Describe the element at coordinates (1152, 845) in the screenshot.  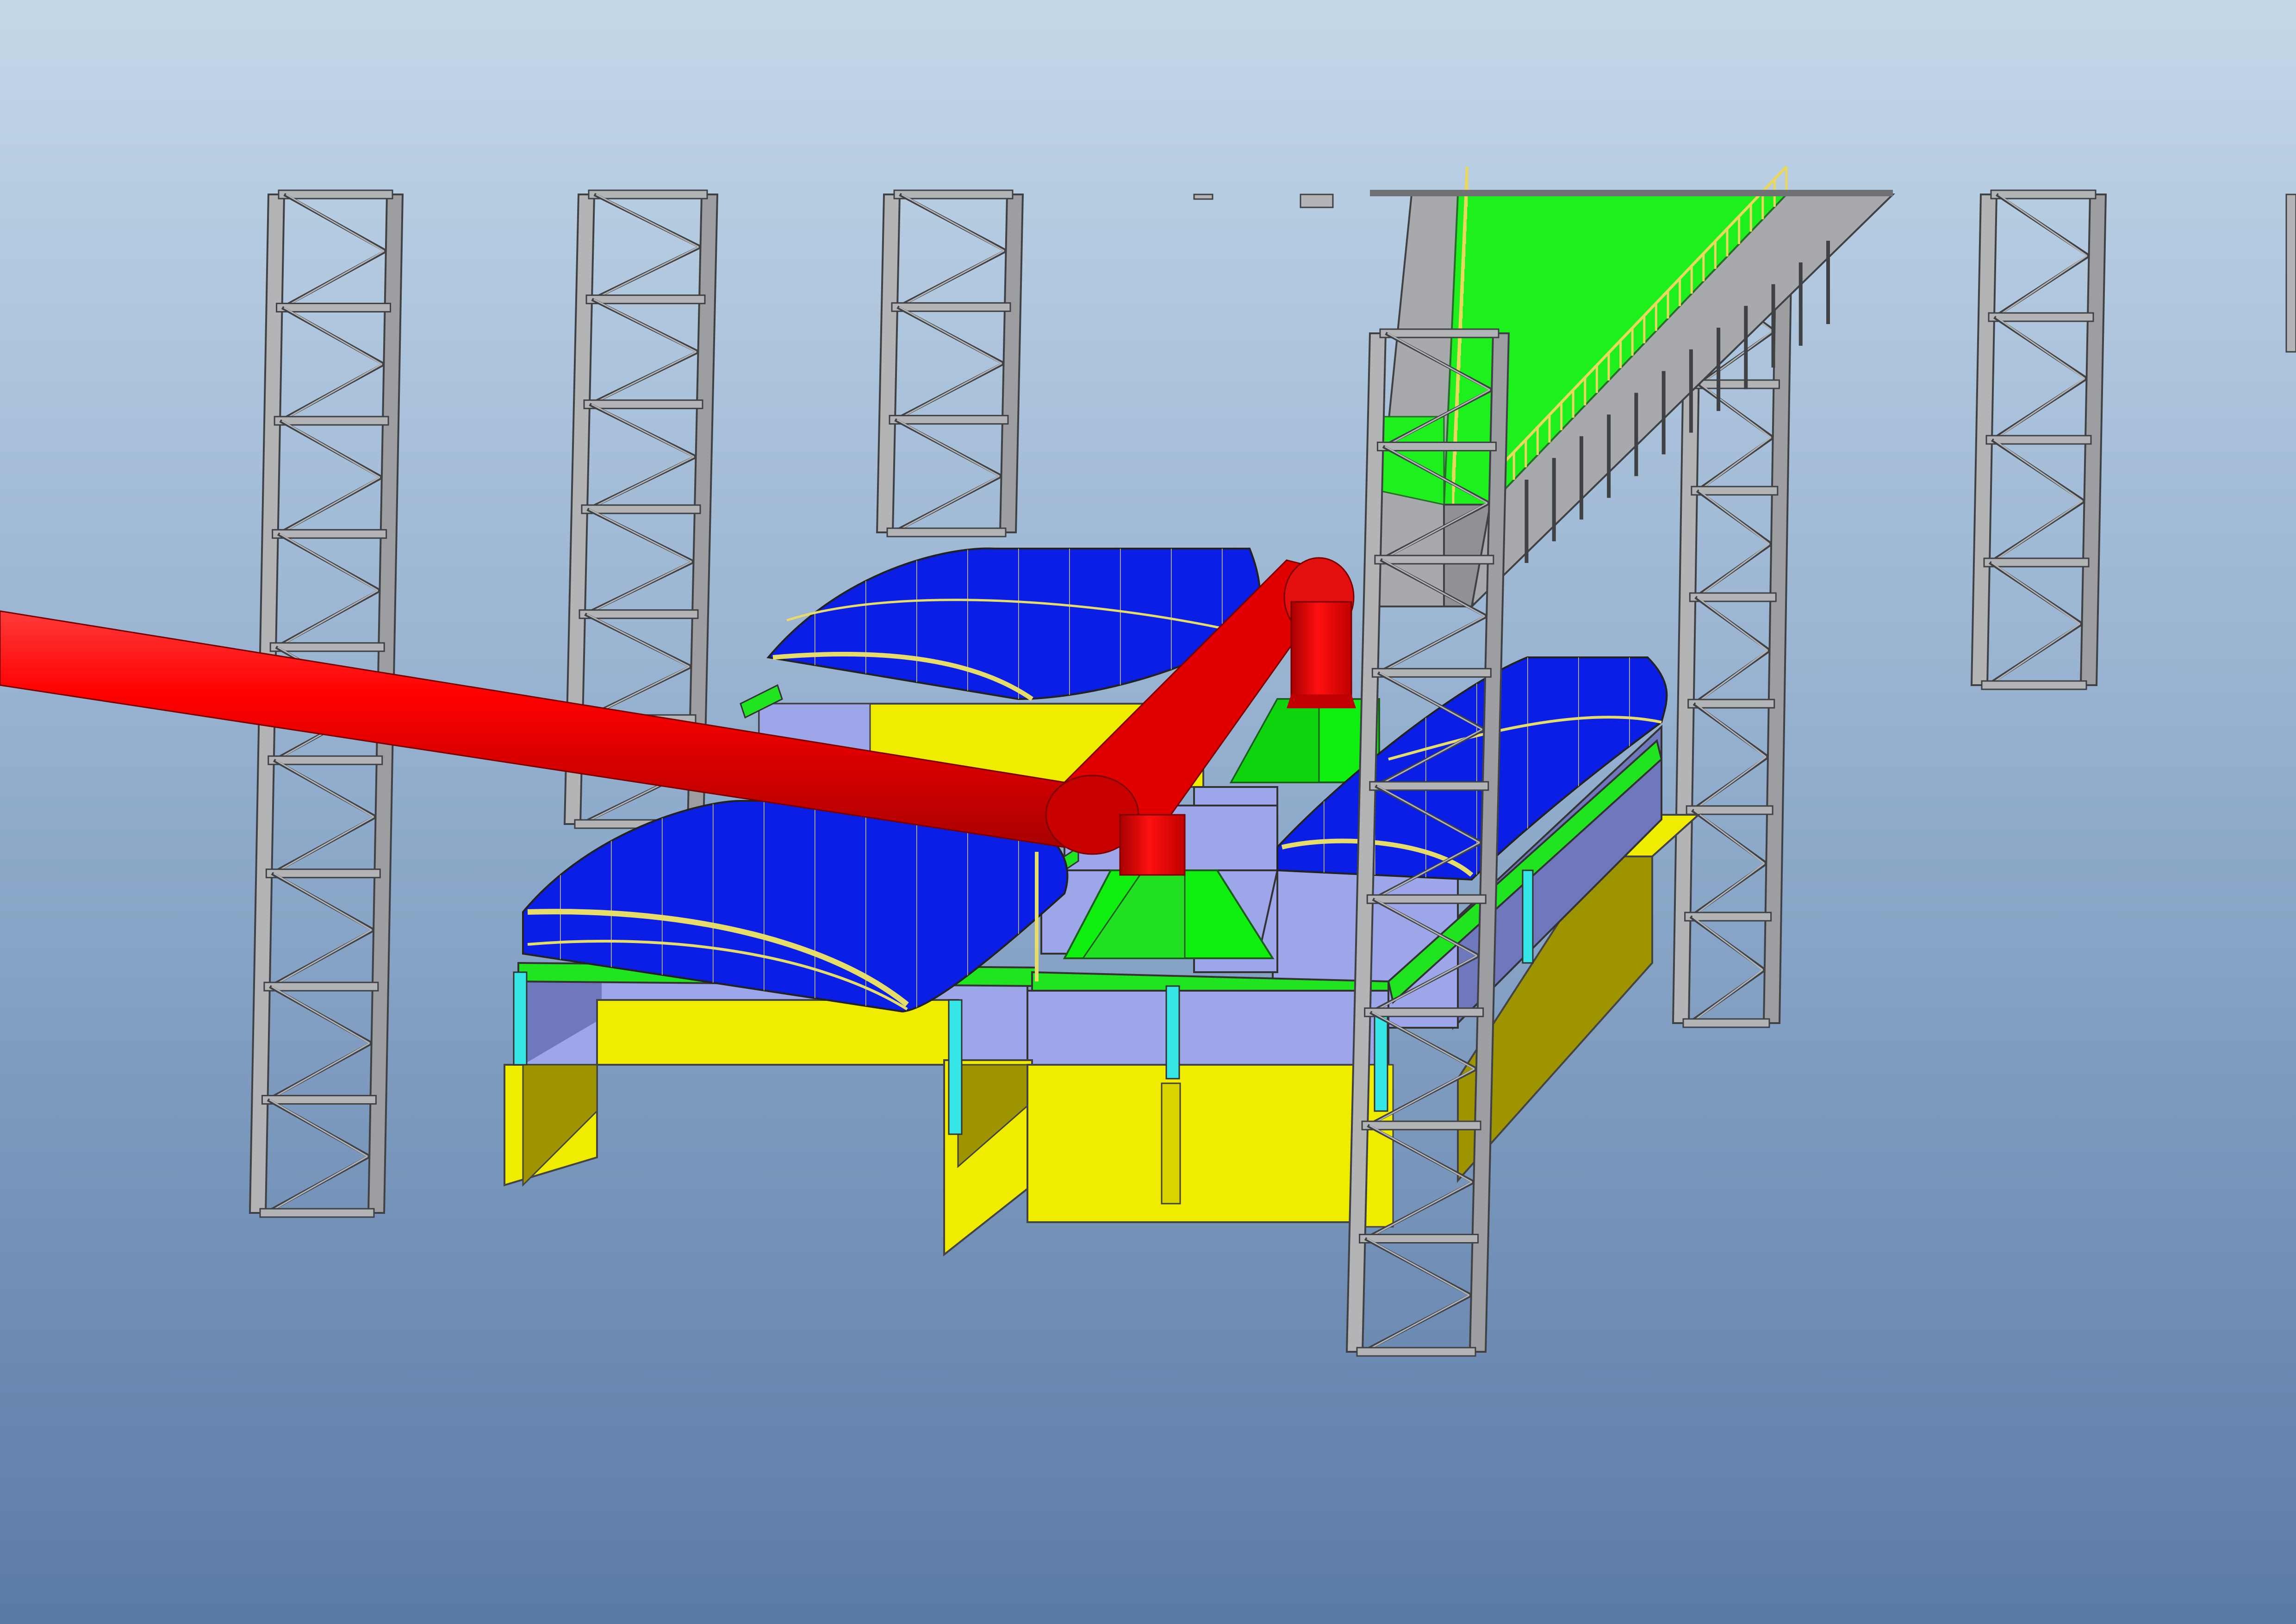
I see `duct-riser-front` at that location.